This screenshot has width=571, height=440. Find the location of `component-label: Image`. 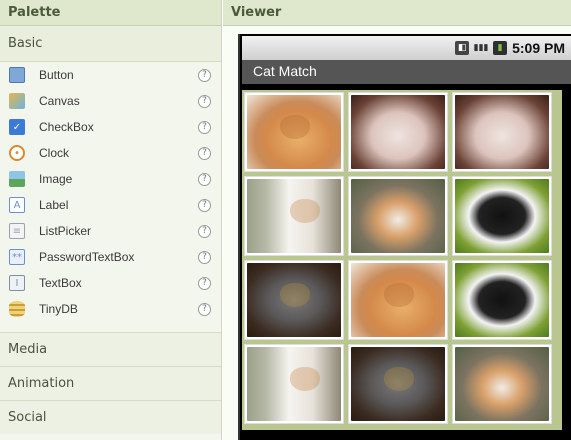

component-label: Image is located at coordinates (56, 179).